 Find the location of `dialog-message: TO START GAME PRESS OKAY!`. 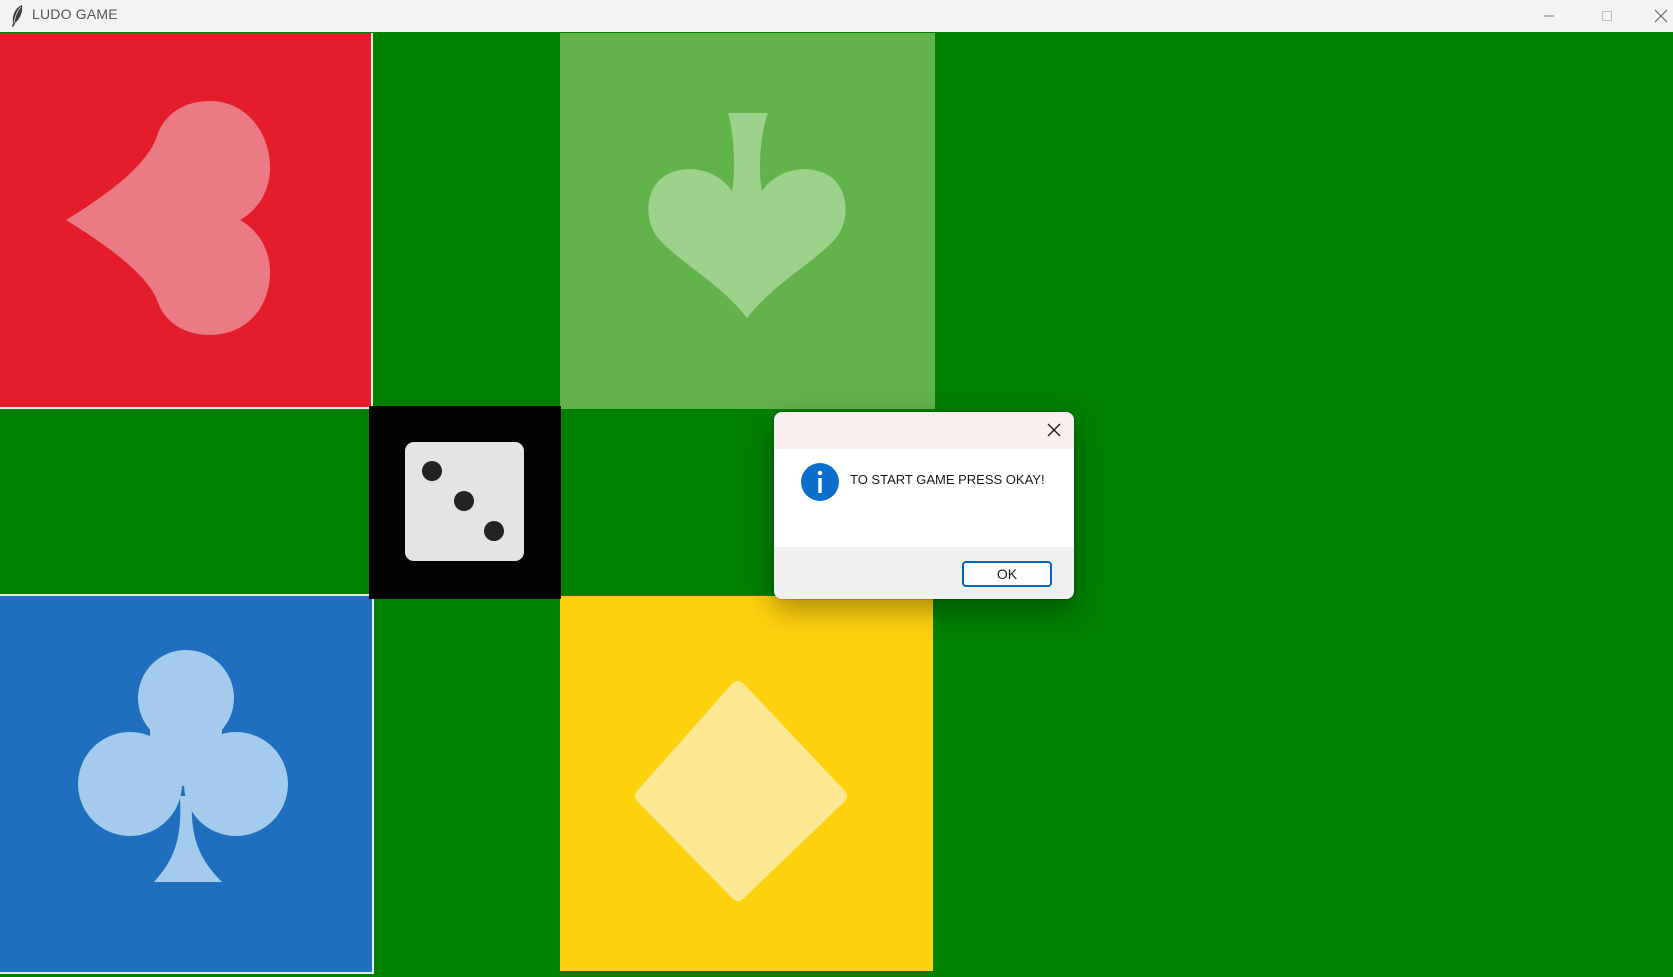

dialog-message: TO START GAME PRESS OKAY! is located at coordinates (947, 479).